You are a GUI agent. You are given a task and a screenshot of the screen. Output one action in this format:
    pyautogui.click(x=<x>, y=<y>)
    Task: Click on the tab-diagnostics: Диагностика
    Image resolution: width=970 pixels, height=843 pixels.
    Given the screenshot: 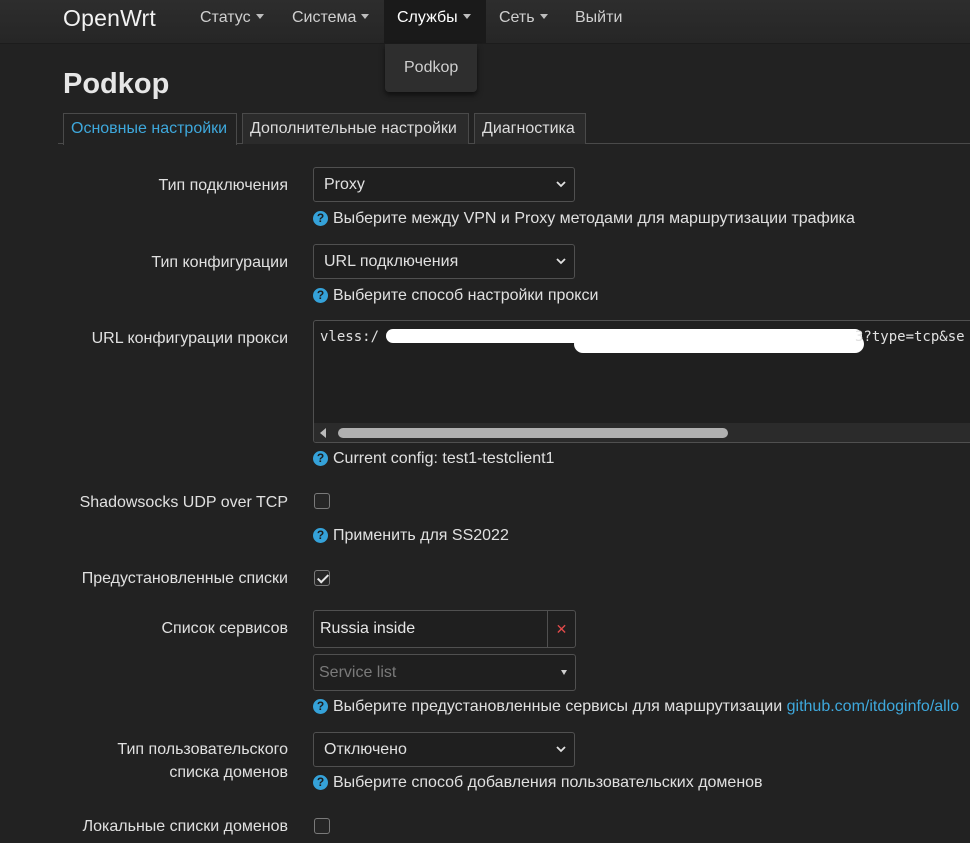 What is the action you would take?
    pyautogui.click(x=530, y=128)
    